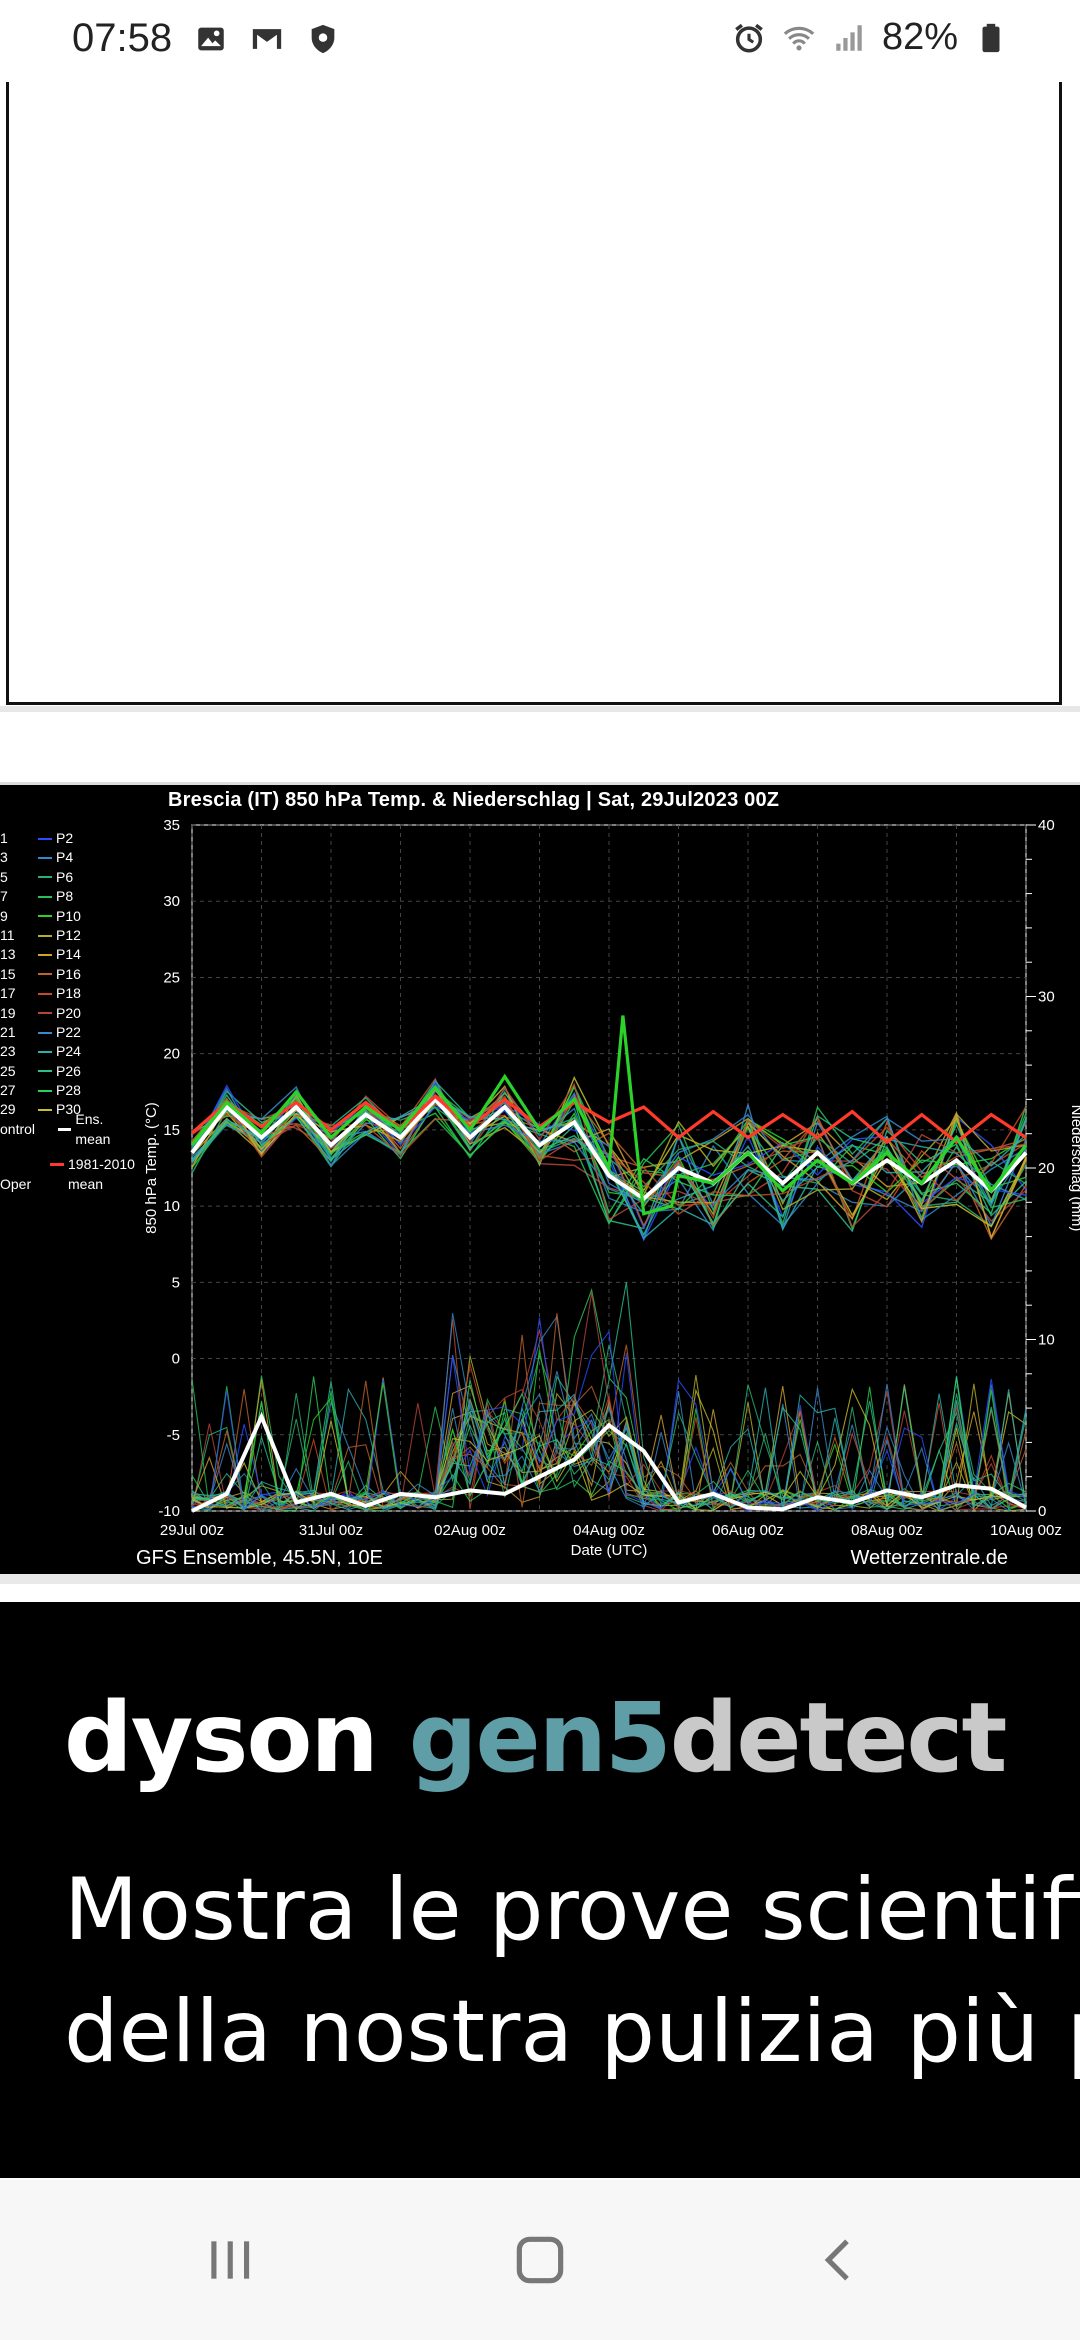 The image size is (1080, 2340). I want to click on frame-shadow, so click(540, 709).